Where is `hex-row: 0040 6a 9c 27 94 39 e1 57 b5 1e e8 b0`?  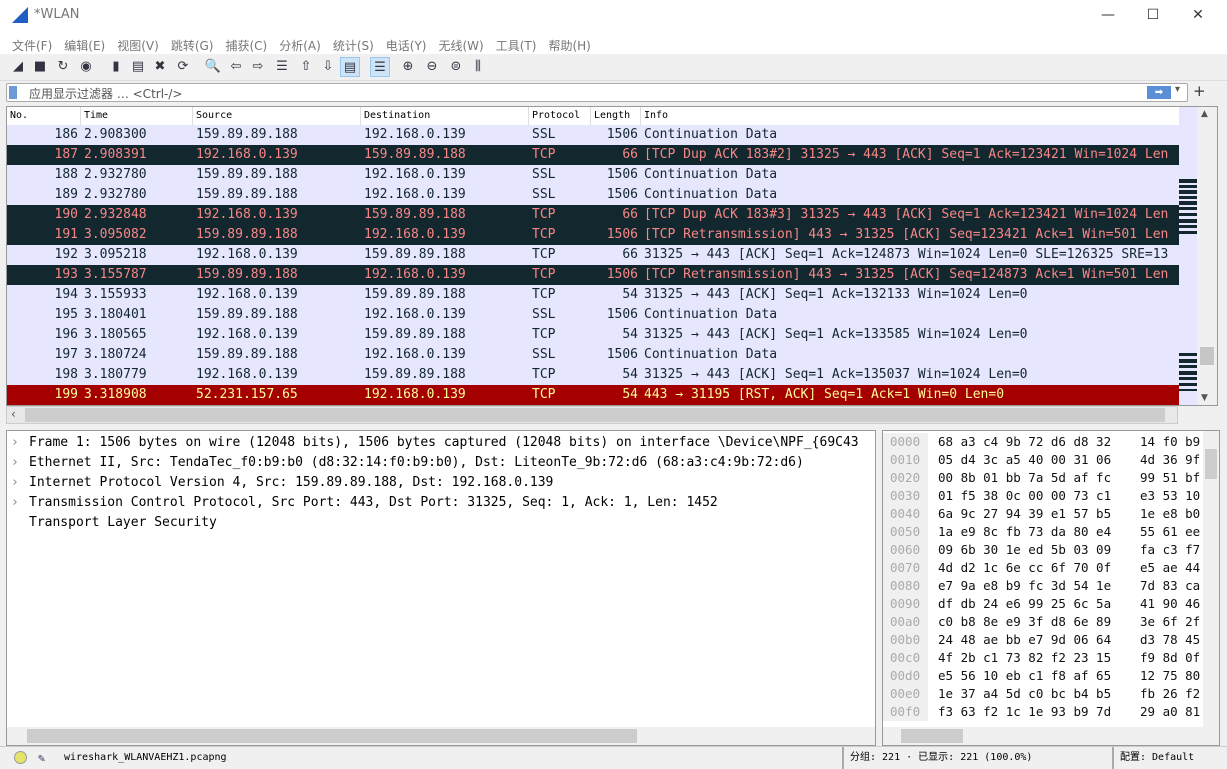
hex-row: 0040 6a 9c 27 94 39 e1 57 b5 1e e8 b0 is located at coordinates (1043, 514).